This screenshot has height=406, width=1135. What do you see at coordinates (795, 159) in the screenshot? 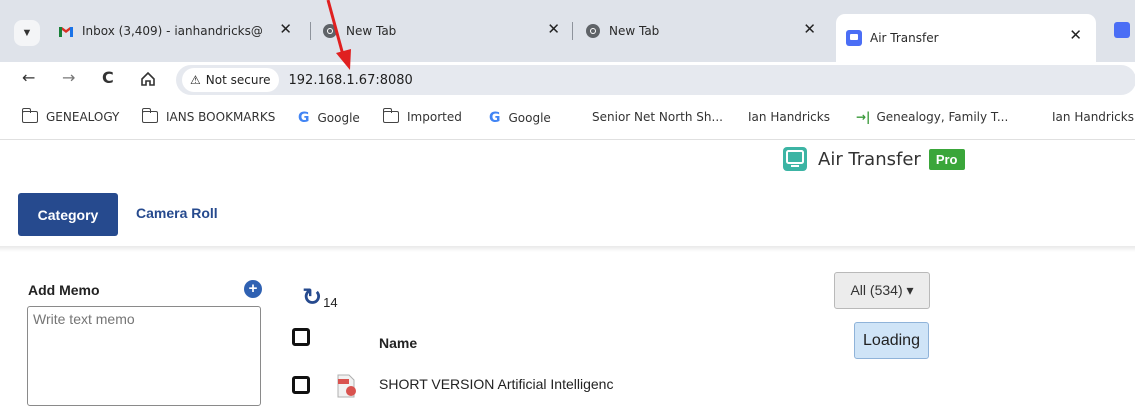
I see `air-transfer-logo-icon` at bounding box center [795, 159].